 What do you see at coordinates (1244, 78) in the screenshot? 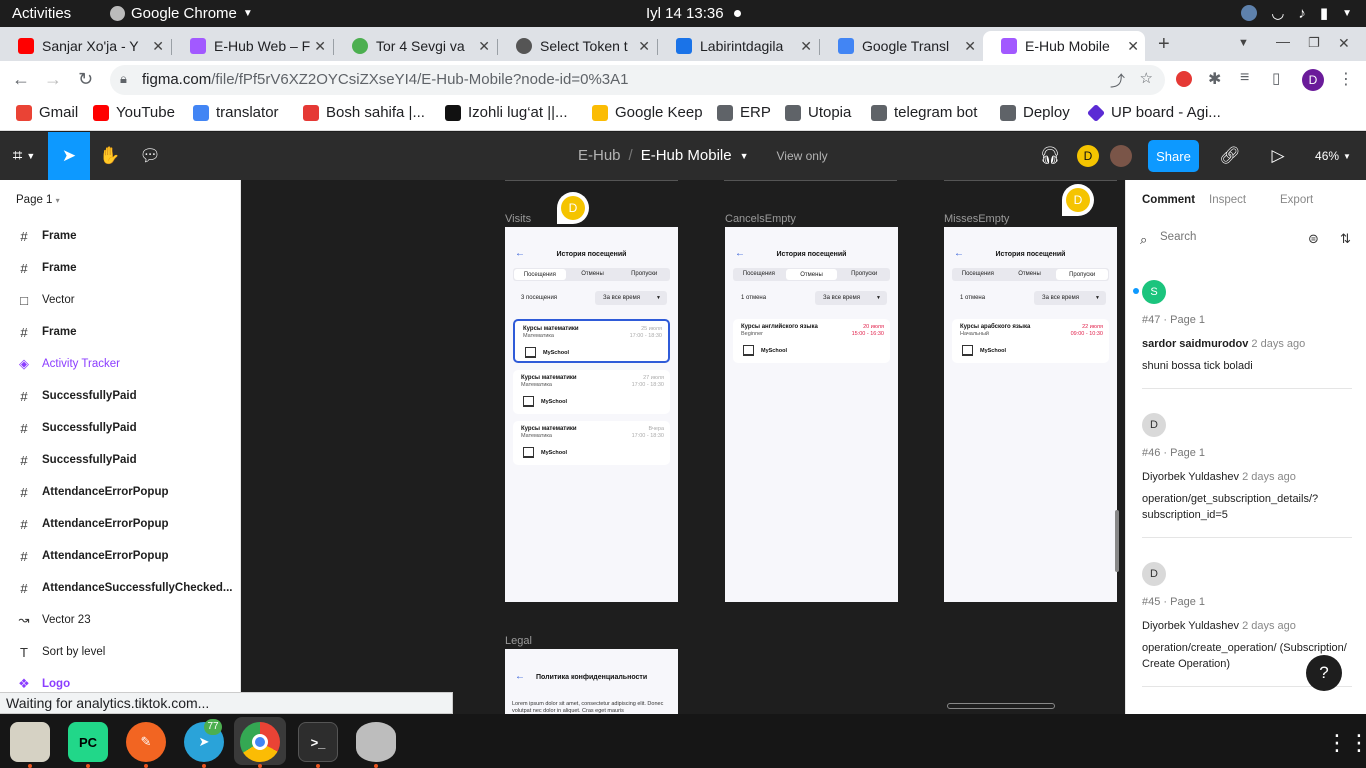
I see `reading-list-icon: ≡` at bounding box center [1244, 78].